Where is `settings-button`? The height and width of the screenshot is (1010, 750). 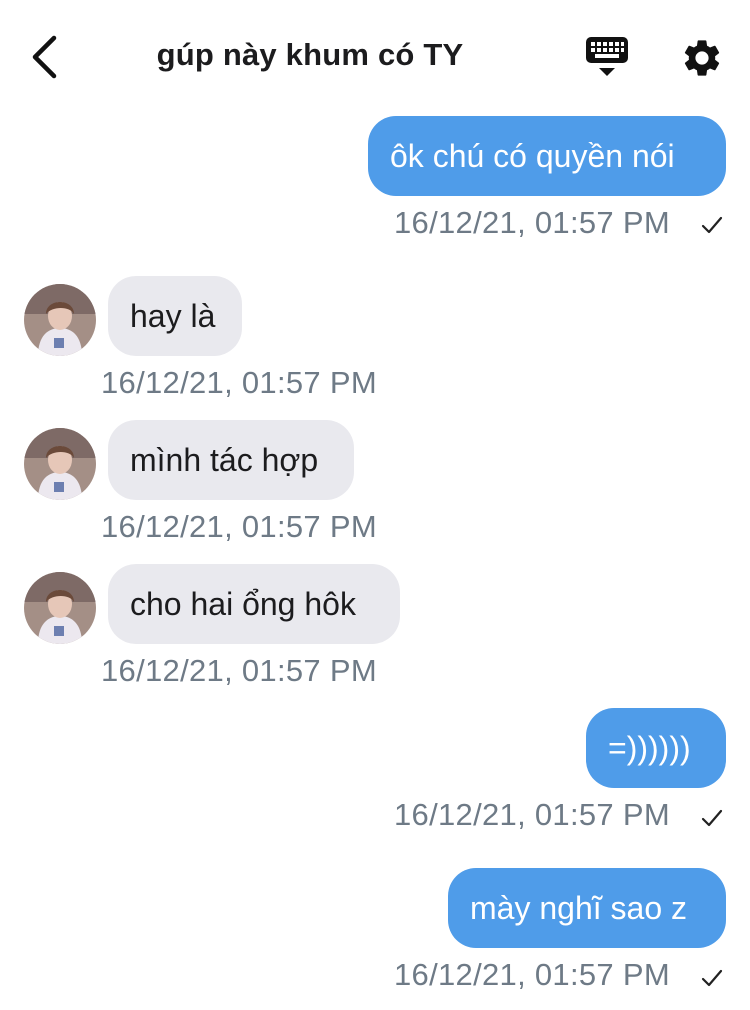 settings-button is located at coordinates (702, 58).